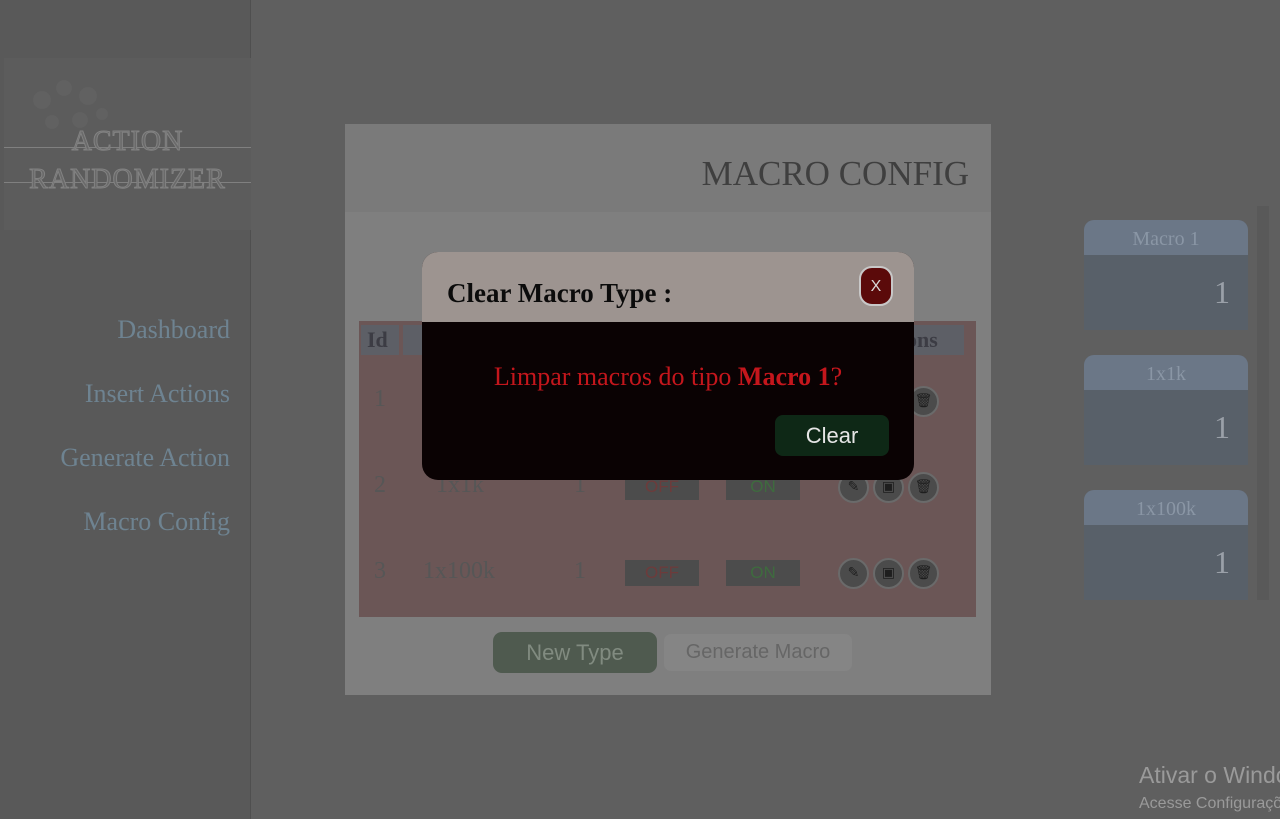 The width and height of the screenshot is (1280, 819). I want to click on modal-message: Limpar macros do tipo Macro 1?, so click(668, 377).